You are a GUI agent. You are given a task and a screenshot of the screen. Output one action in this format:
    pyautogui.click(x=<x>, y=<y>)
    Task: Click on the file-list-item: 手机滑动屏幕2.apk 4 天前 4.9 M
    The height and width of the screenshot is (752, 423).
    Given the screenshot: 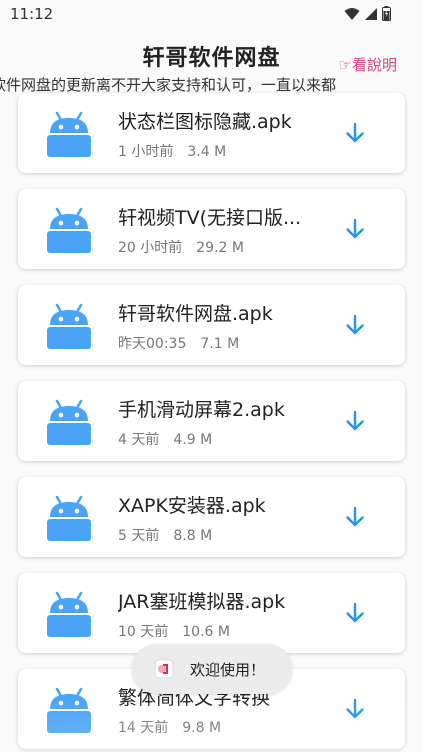 What is the action you would take?
    pyautogui.click(x=211, y=421)
    